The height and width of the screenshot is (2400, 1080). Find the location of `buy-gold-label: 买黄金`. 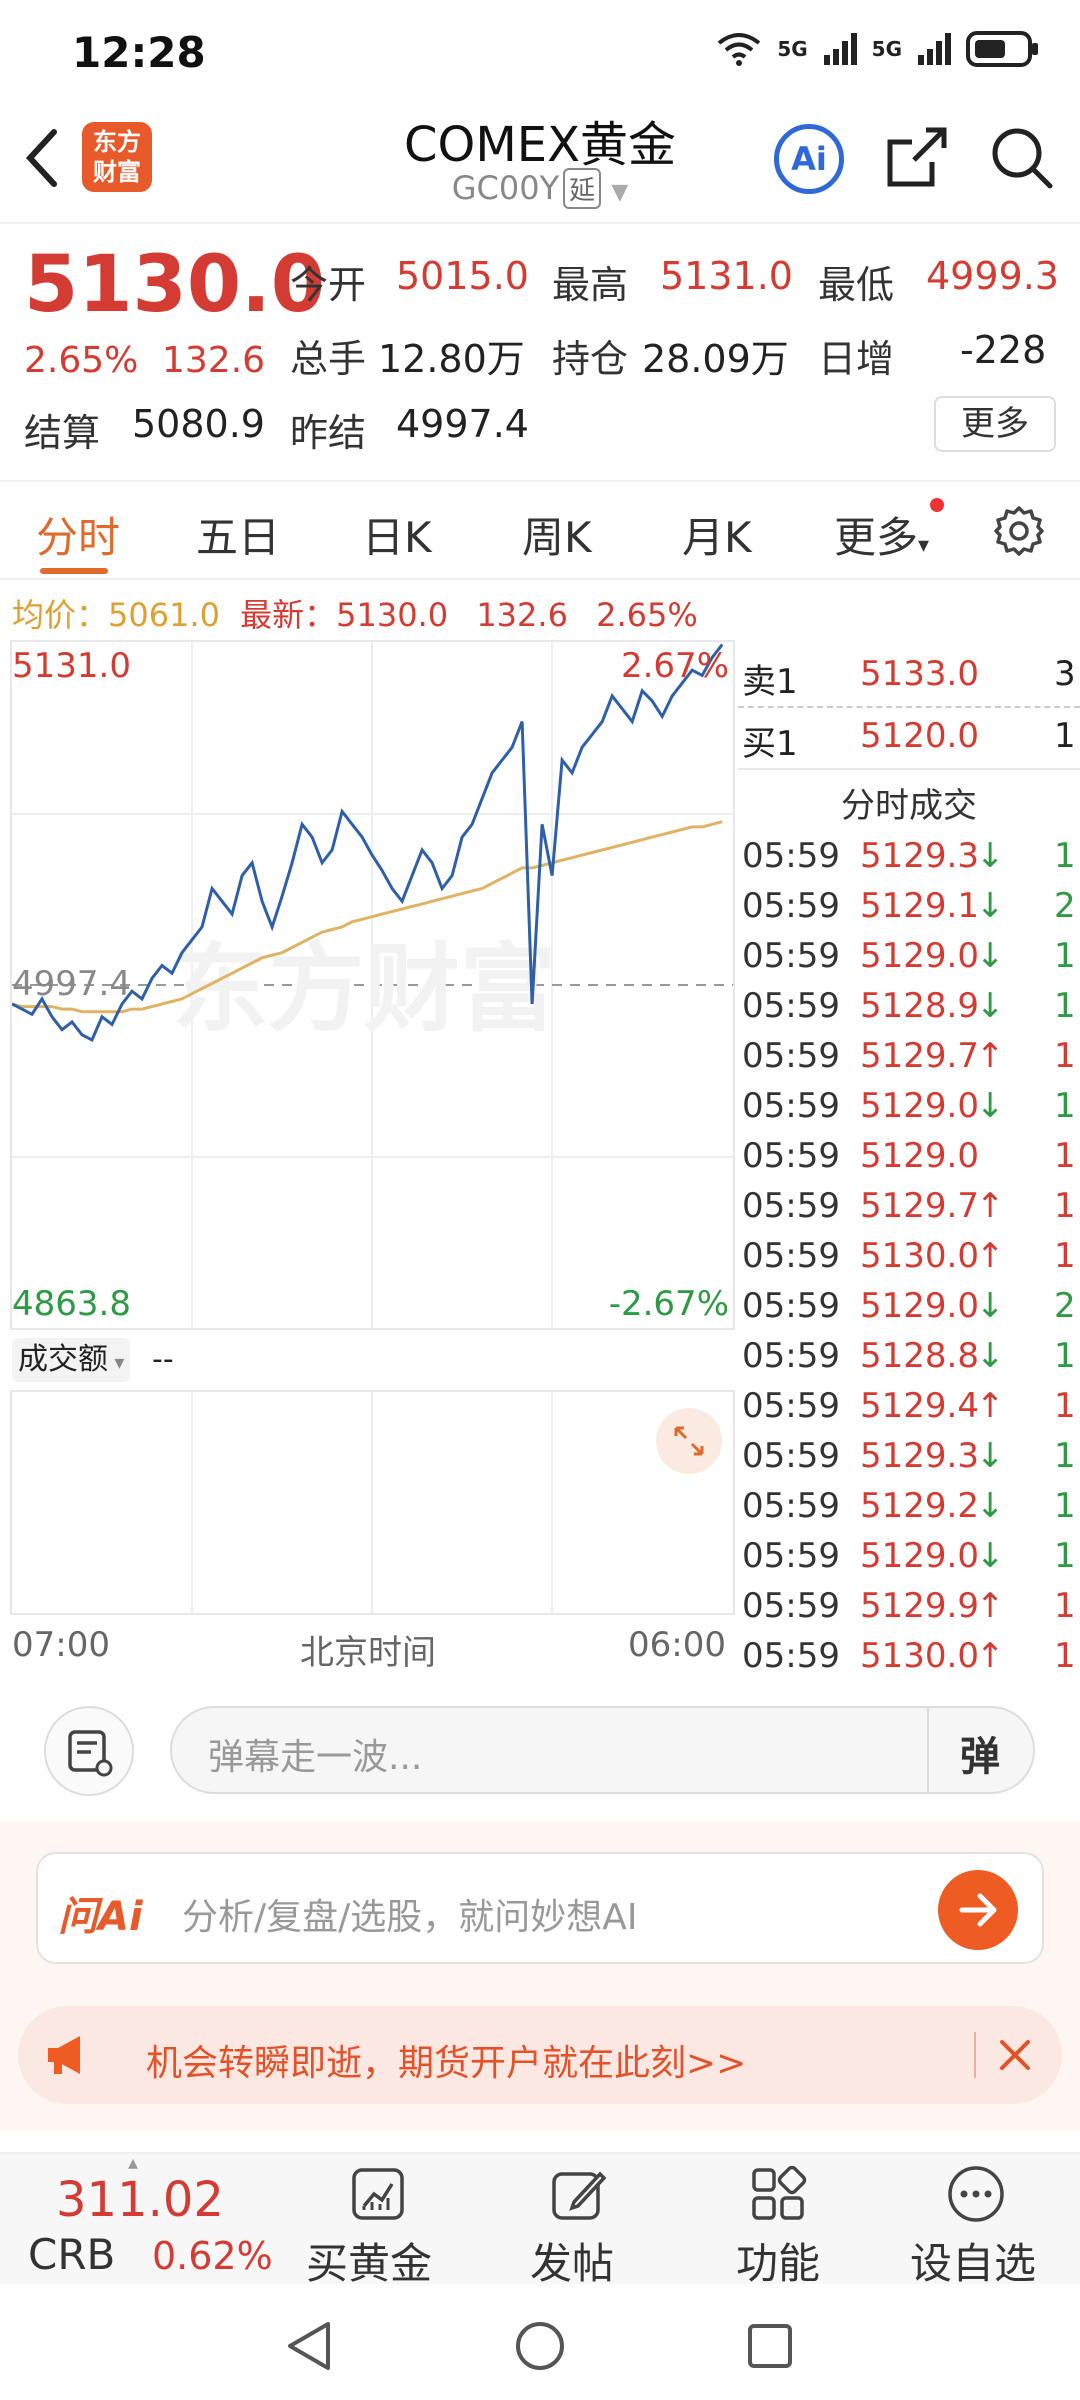

buy-gold-label: 买黄金 is located at coordinates (369, 2263).